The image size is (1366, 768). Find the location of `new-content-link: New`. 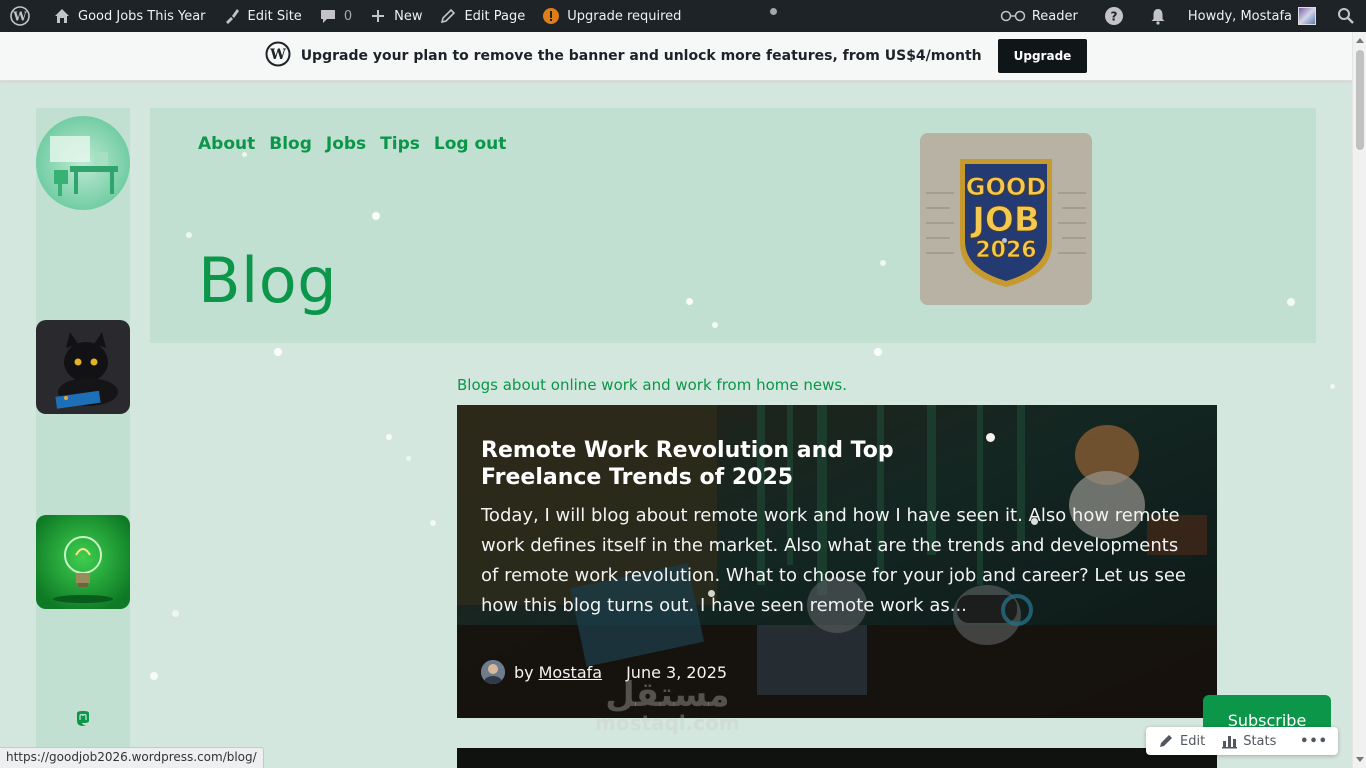

new-content-link: New is located at coordinates (395, 16).